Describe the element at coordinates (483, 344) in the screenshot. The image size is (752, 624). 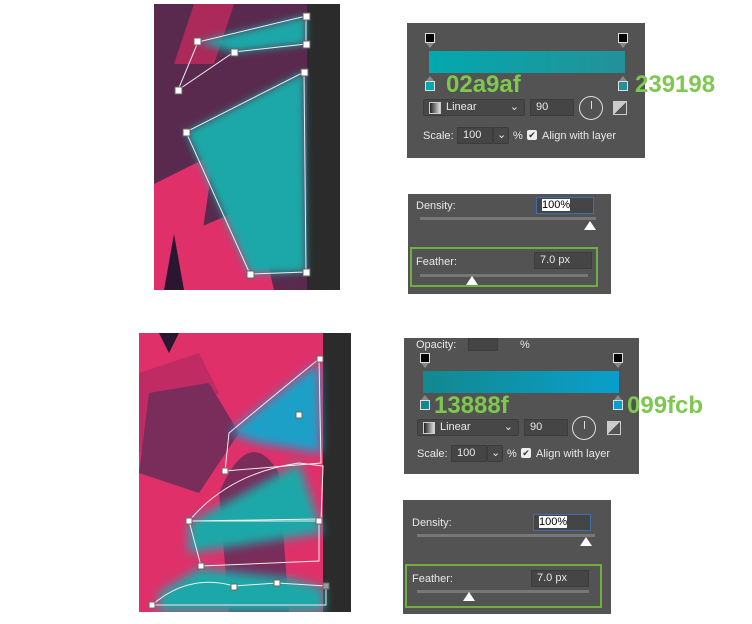
I see `opacity-input` at that location.